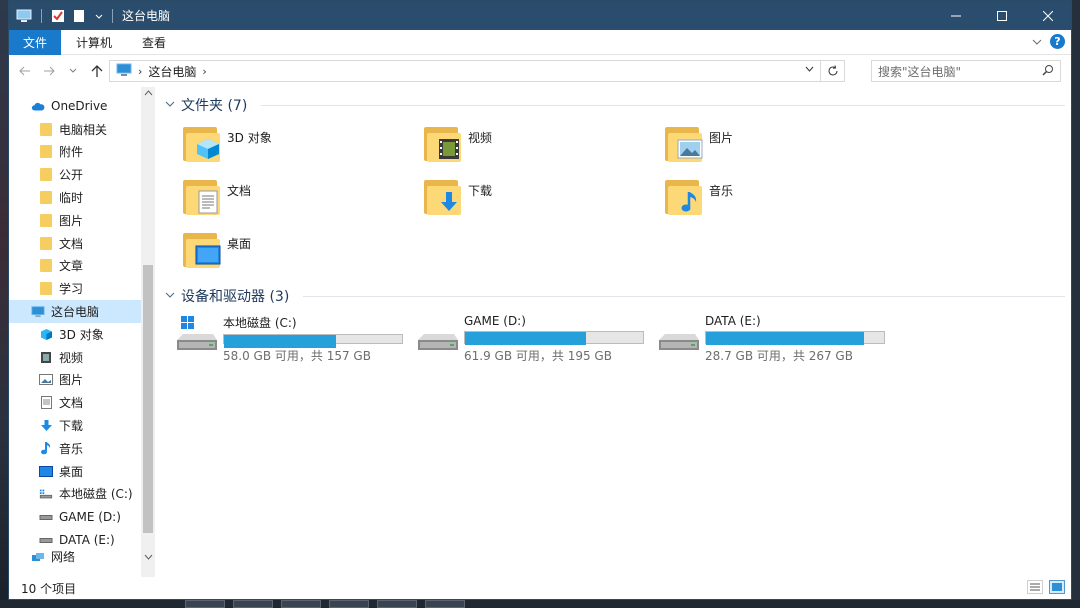  What do you see at coordinates (618, 296) in the screenshot?
I see `drives-group-header: 设备和驱动器 (3)` at bounding box center [618, 296].